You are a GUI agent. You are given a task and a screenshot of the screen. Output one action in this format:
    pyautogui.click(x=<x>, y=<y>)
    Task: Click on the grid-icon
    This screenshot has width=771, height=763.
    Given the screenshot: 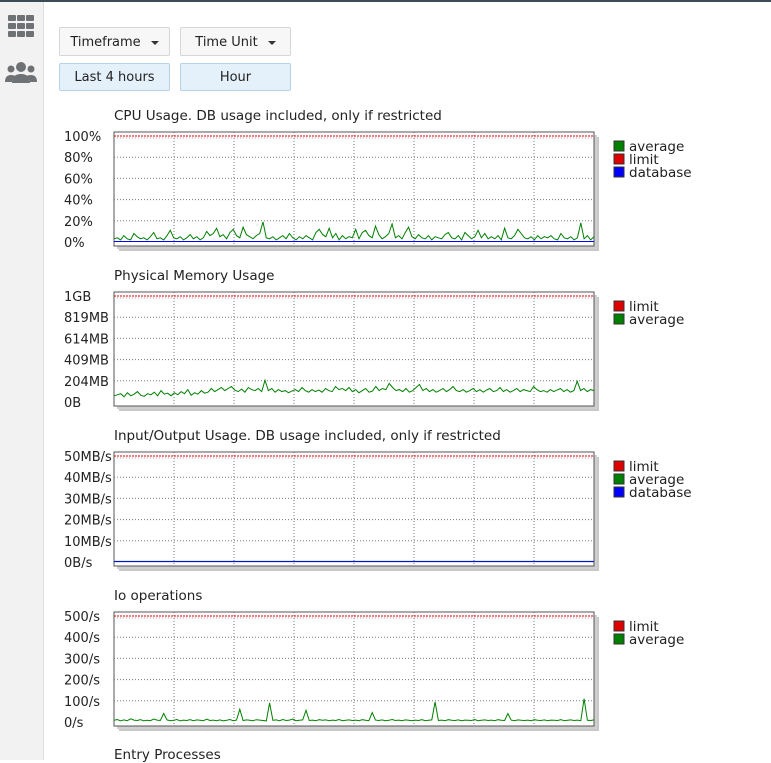 What is the action you would take?
    pyautogui.click(x=21, y=26)
    